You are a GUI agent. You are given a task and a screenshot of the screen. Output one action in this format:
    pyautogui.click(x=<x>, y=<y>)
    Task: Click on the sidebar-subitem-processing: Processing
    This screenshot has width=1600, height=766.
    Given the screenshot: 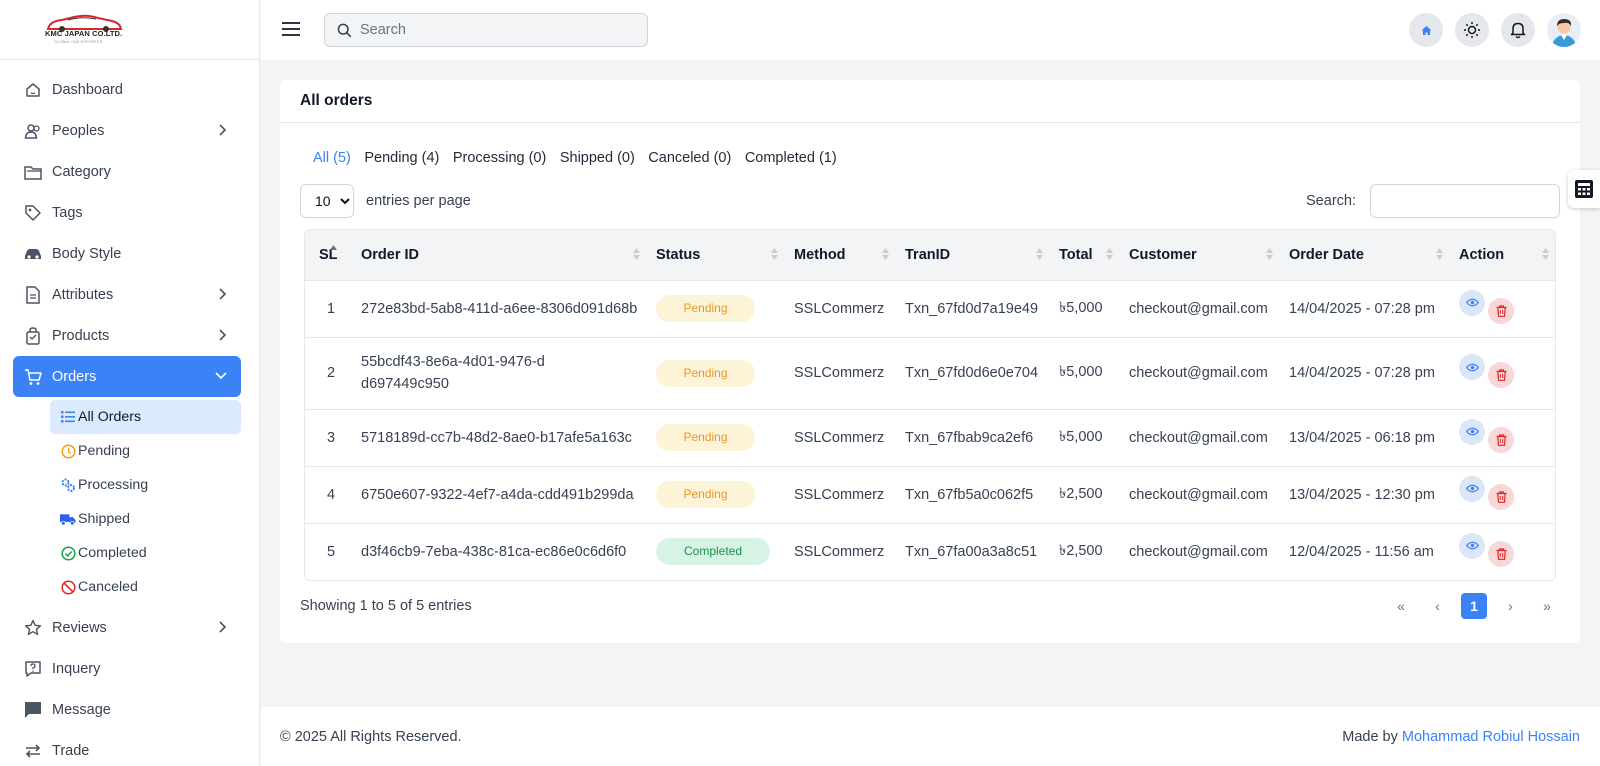 What is the action you would take?
    pyautogui.click(x=145, y=485)
    